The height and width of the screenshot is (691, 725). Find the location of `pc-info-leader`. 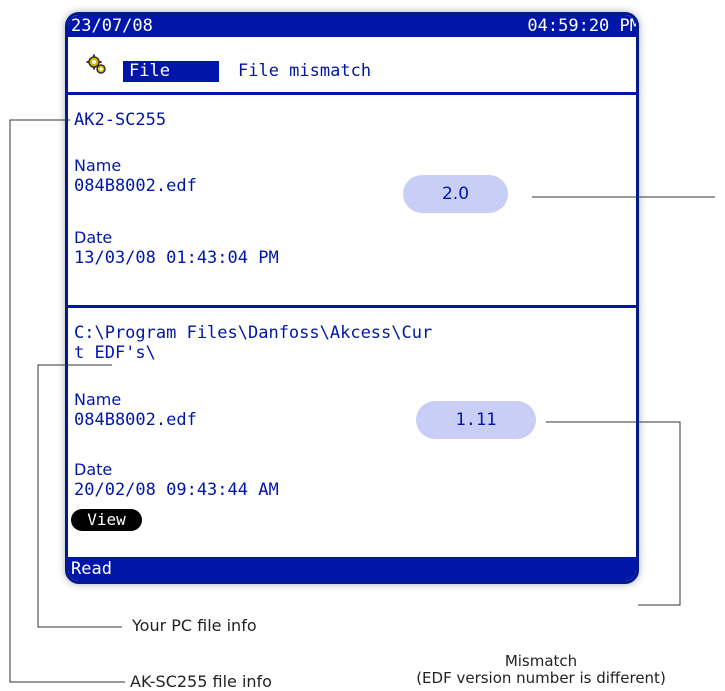

pc-info-leader is located at coordinates (79, 496).